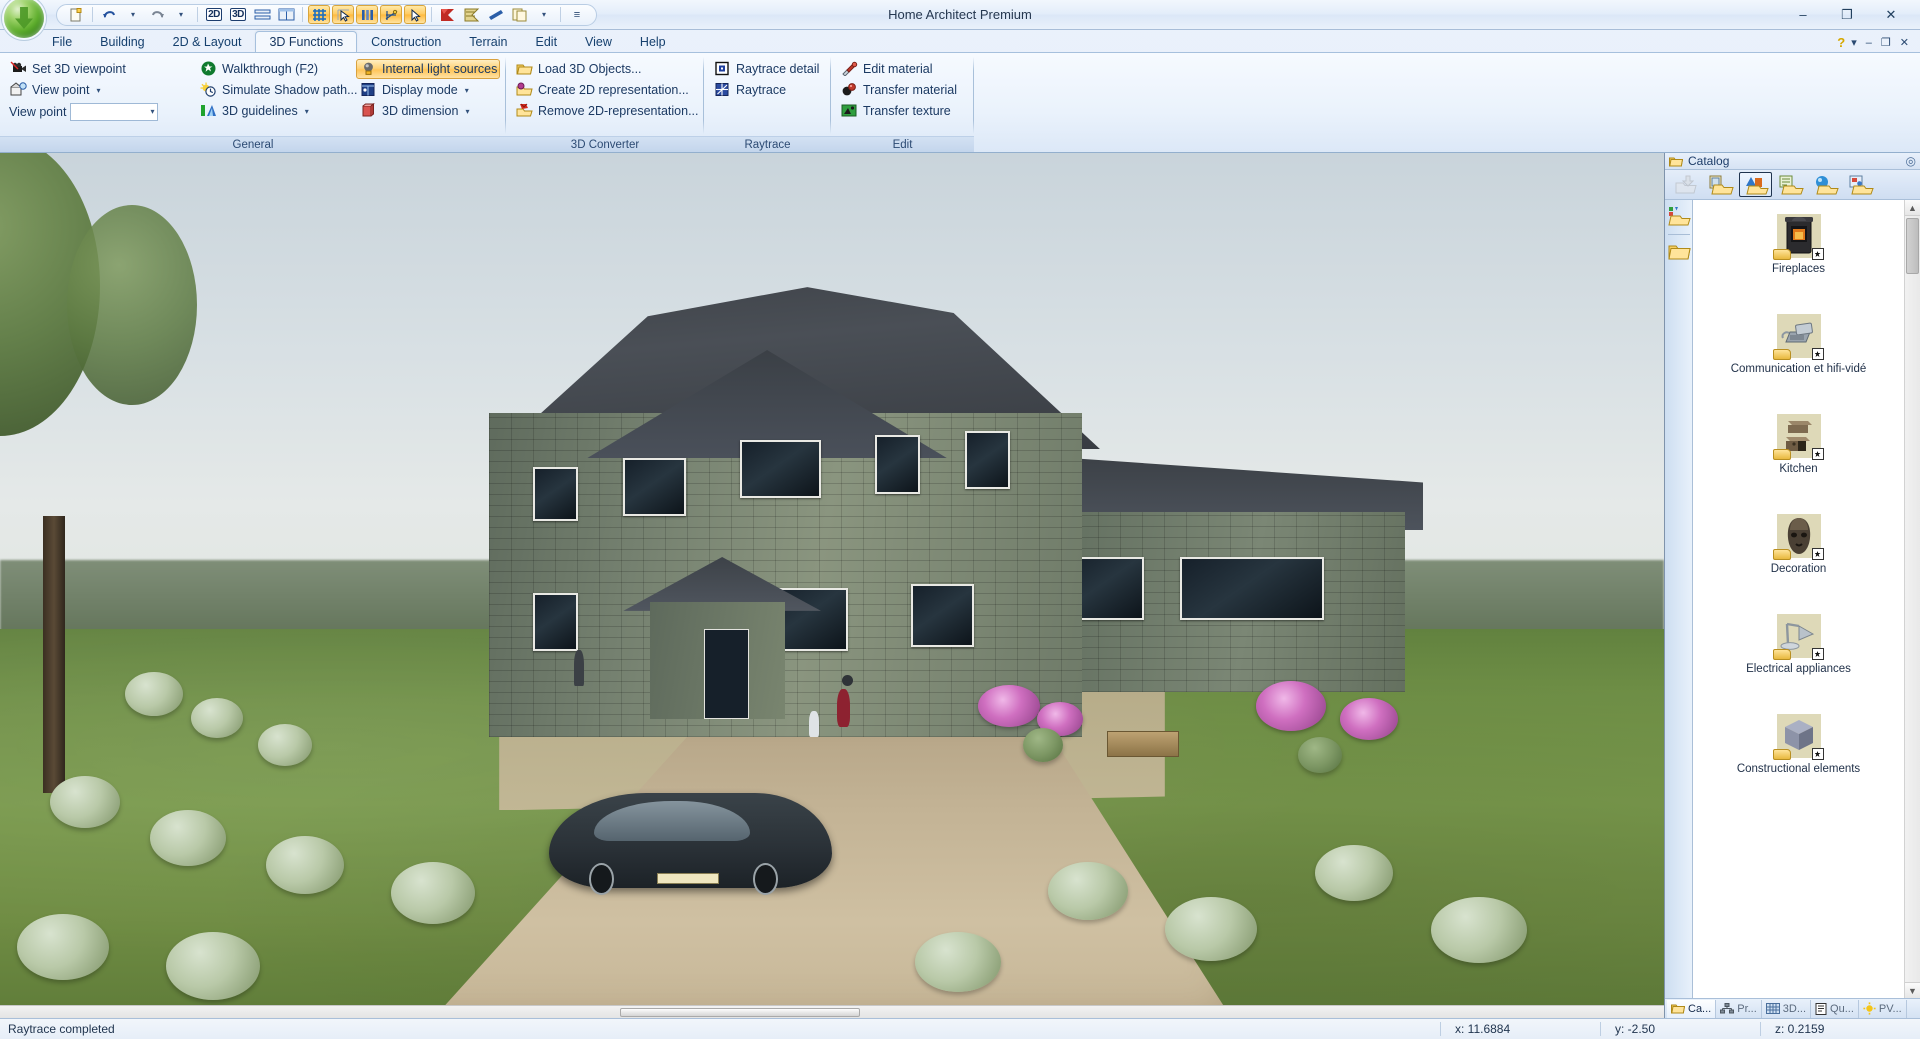 Image resolution: width=1920 pixels, height=1039 pixels. What do you see at coordinates (1798, 556) in the screenshot?
I see `list-item: Decoration` at bounding box center [1798, 556].